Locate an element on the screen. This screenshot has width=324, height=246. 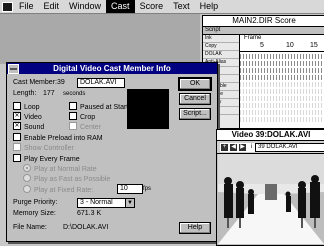
frame-number: 15 is located at coordinates (314, 45).